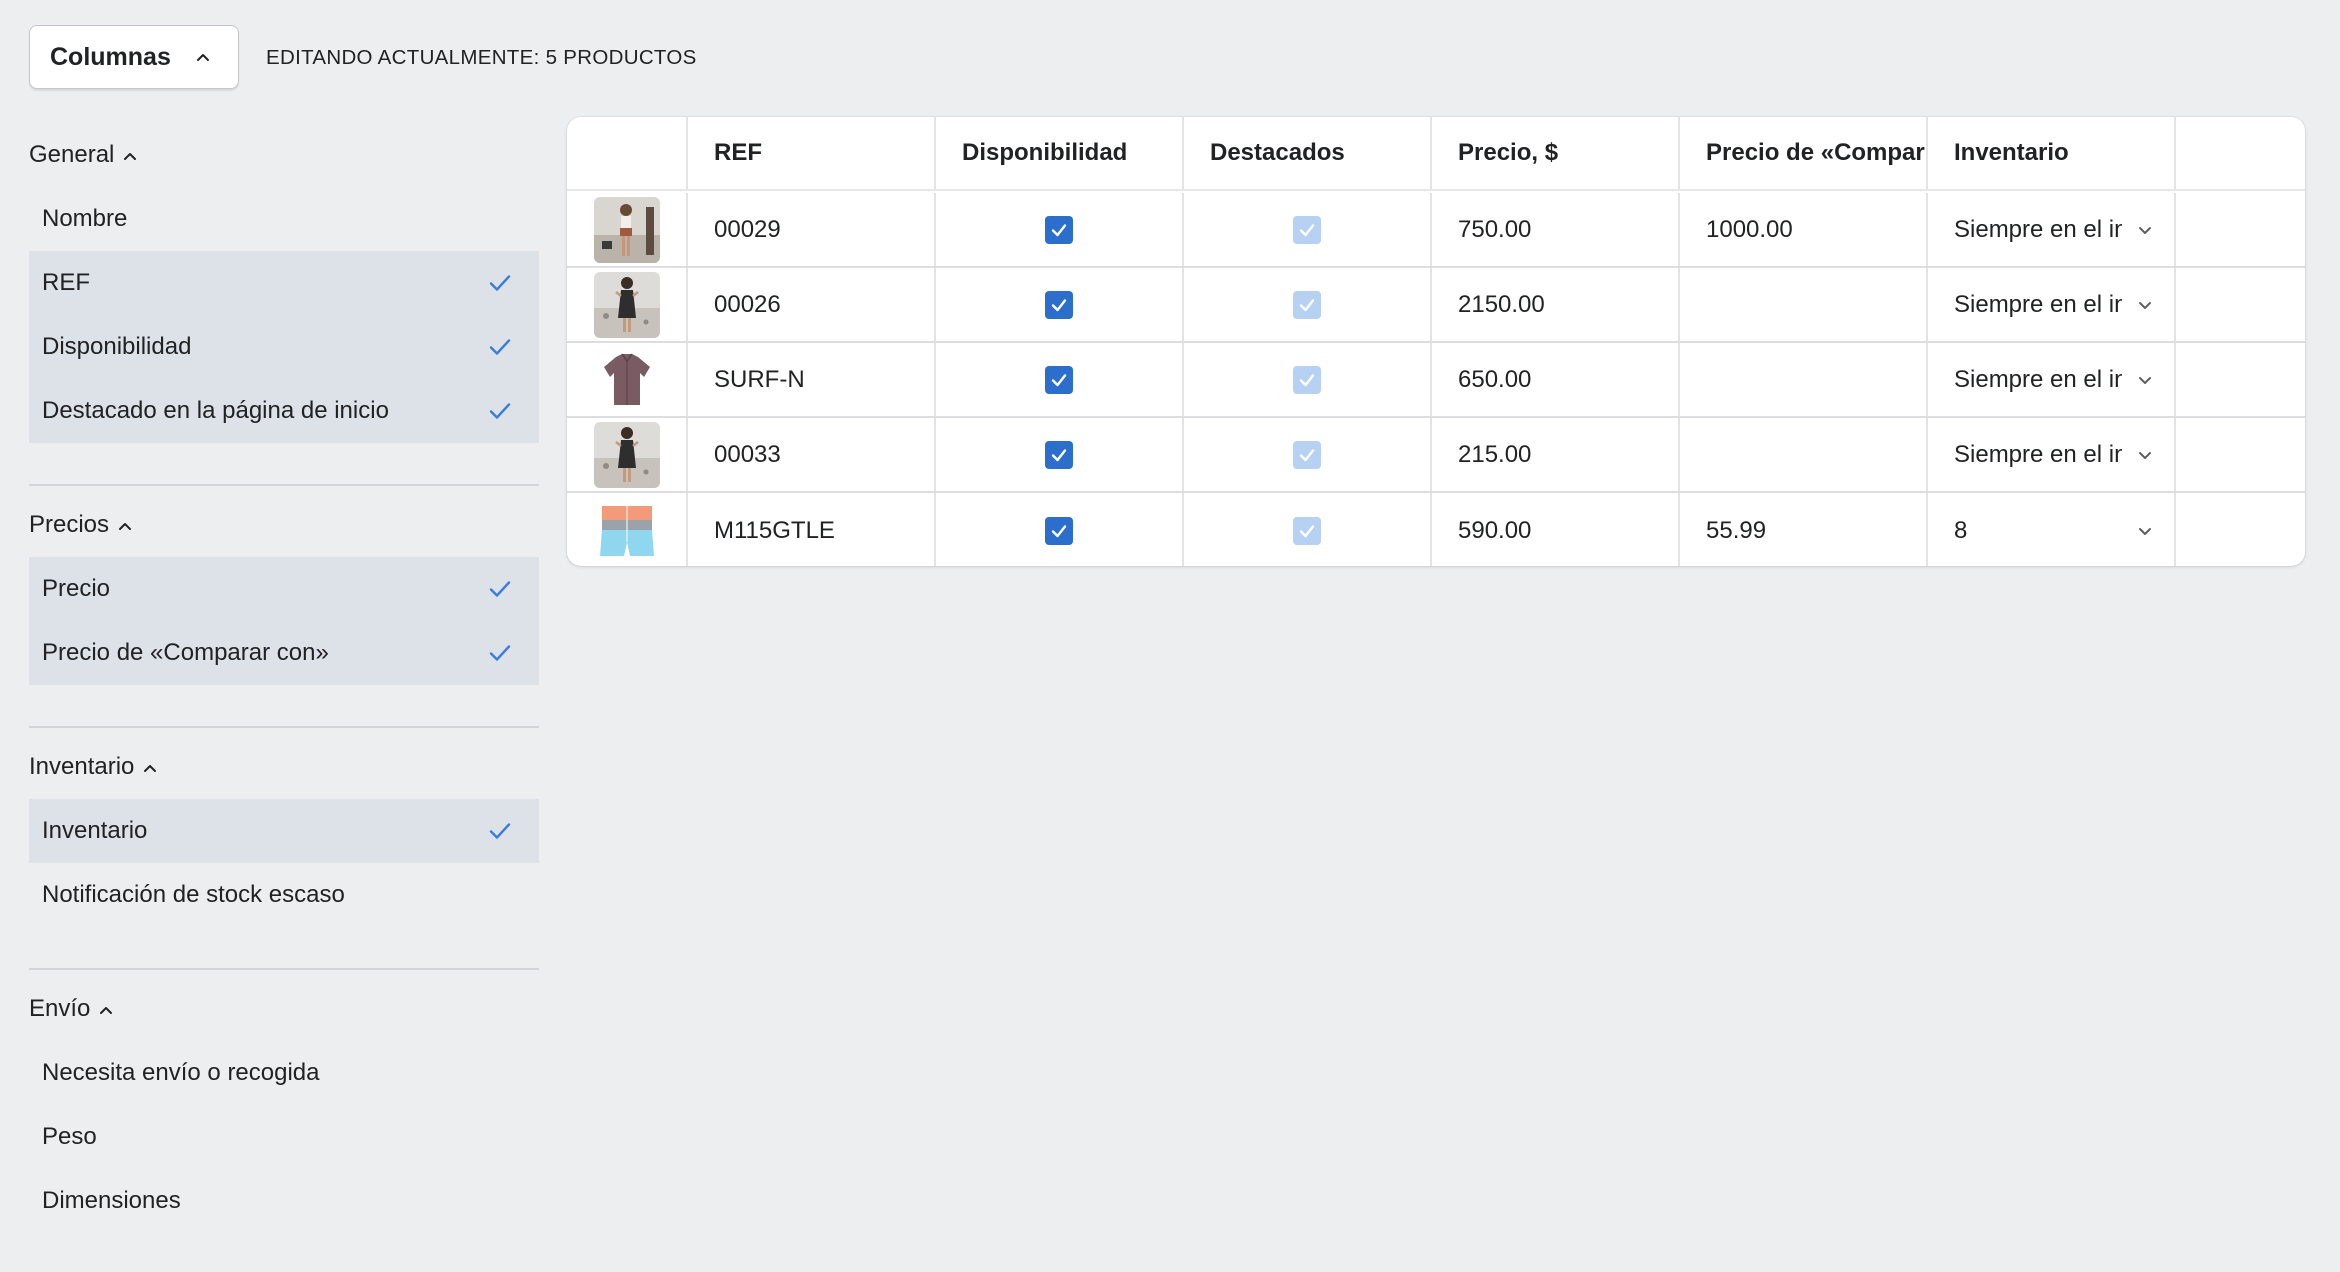 This screenshot has height=1272, width=2340. I want to click on column-group-header: Envío, so click(71, 1009).